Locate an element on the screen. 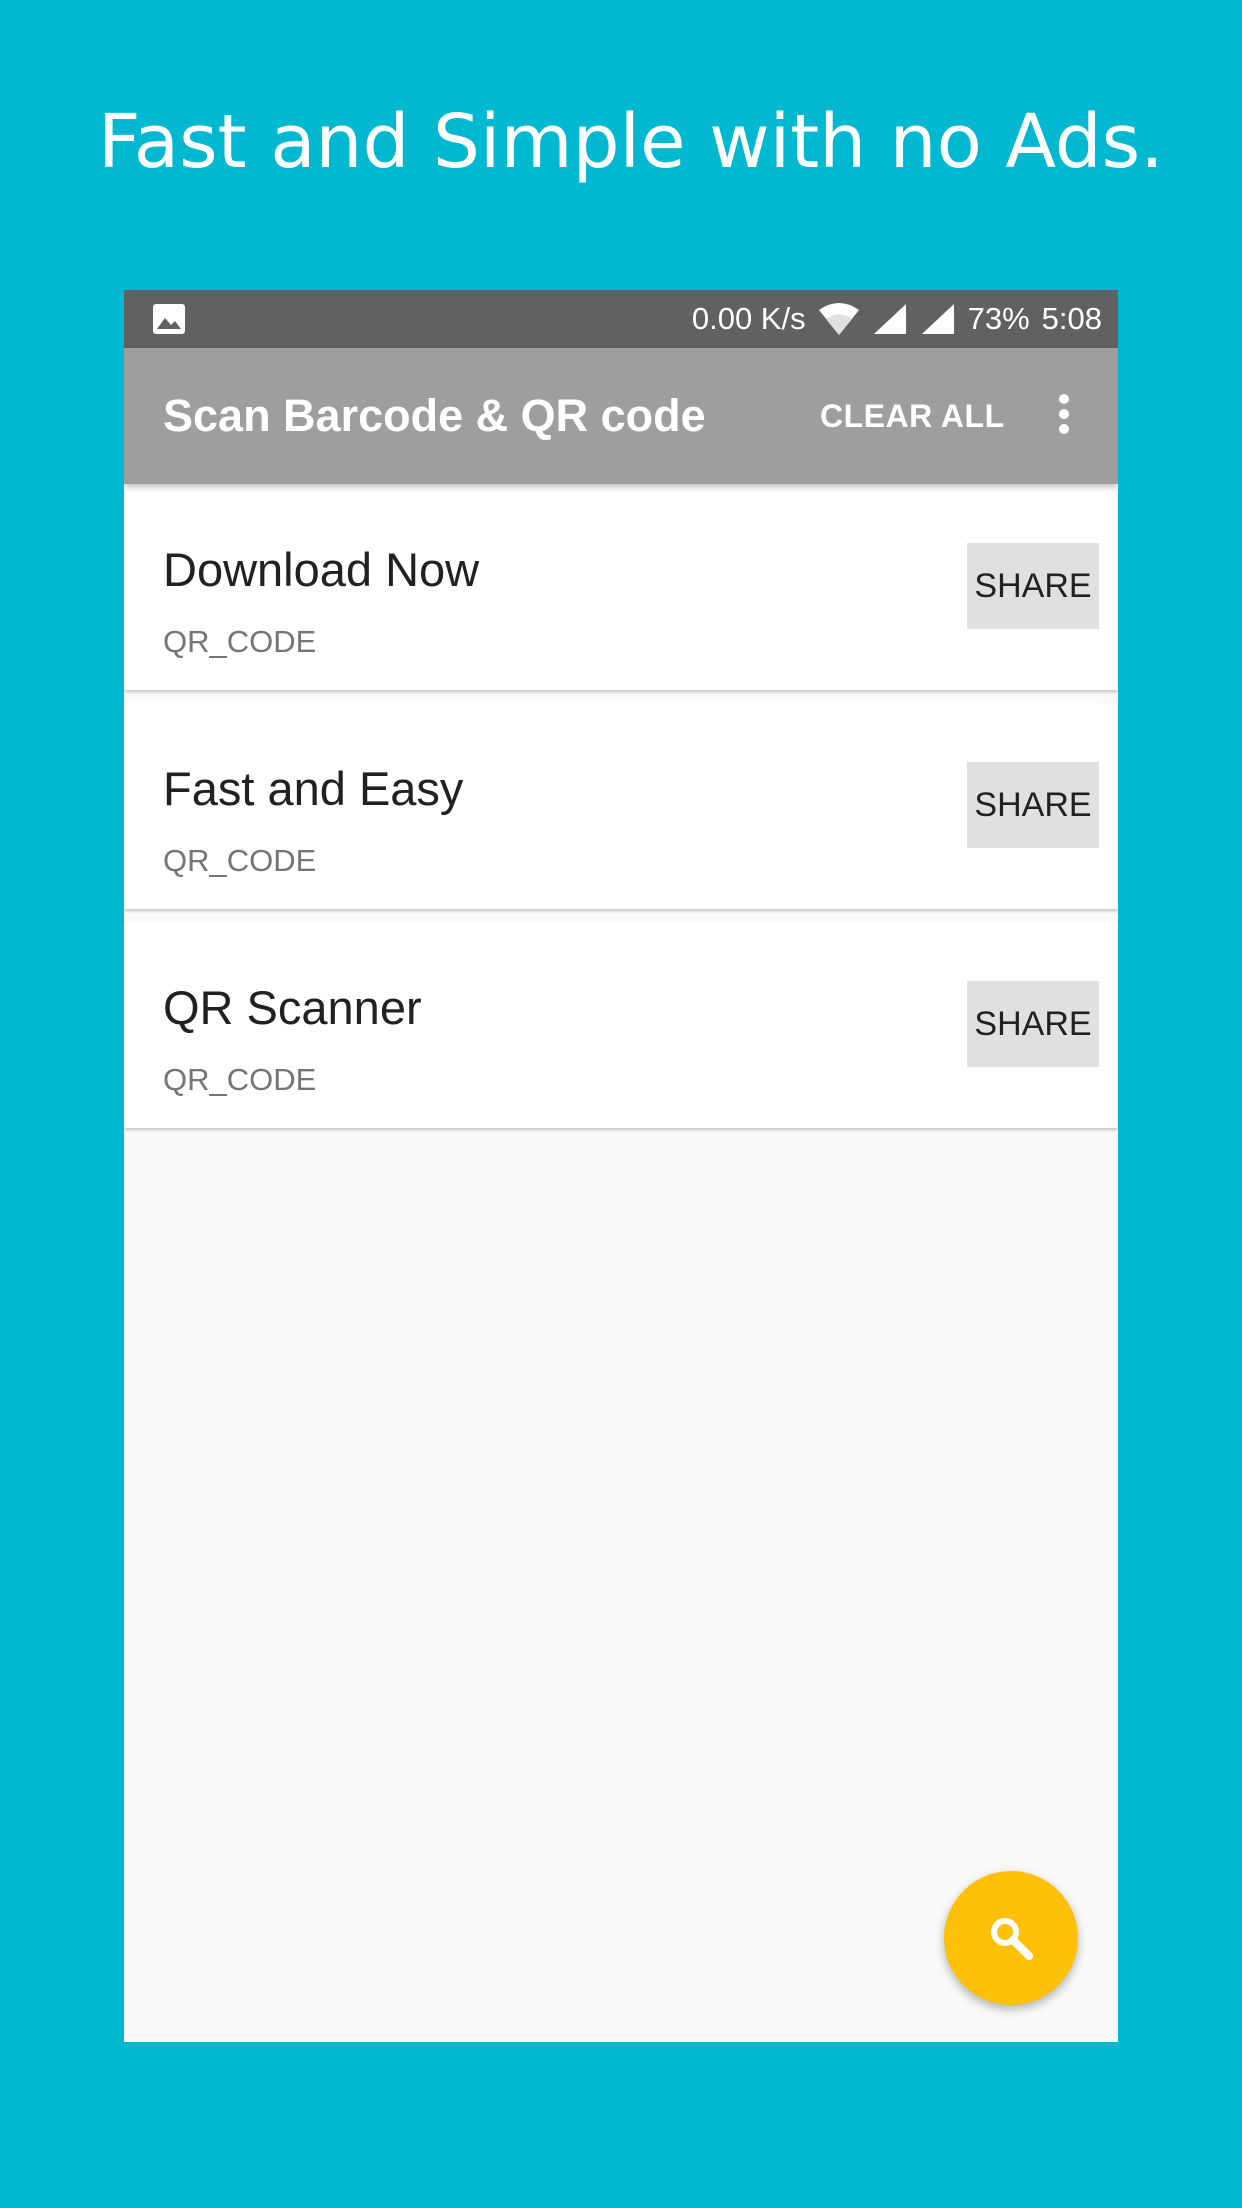 The height and width of the screenshot is (2208, 1242). promo-headline: Fast and Simple with no Ads. is located at coordinates (631, 142).